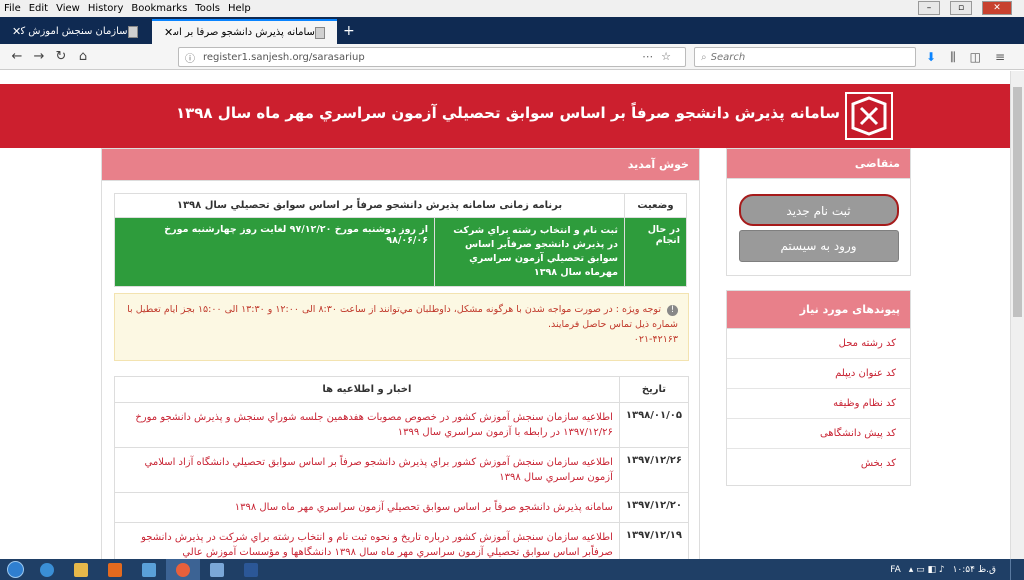 Image resolution: width=1024 pixels, height=580 pixels. I want to click on system-tray: FA ▴ ▭ ◧ ♪ ۱۰:۵۴ ق.ظ, so click(943, 569).